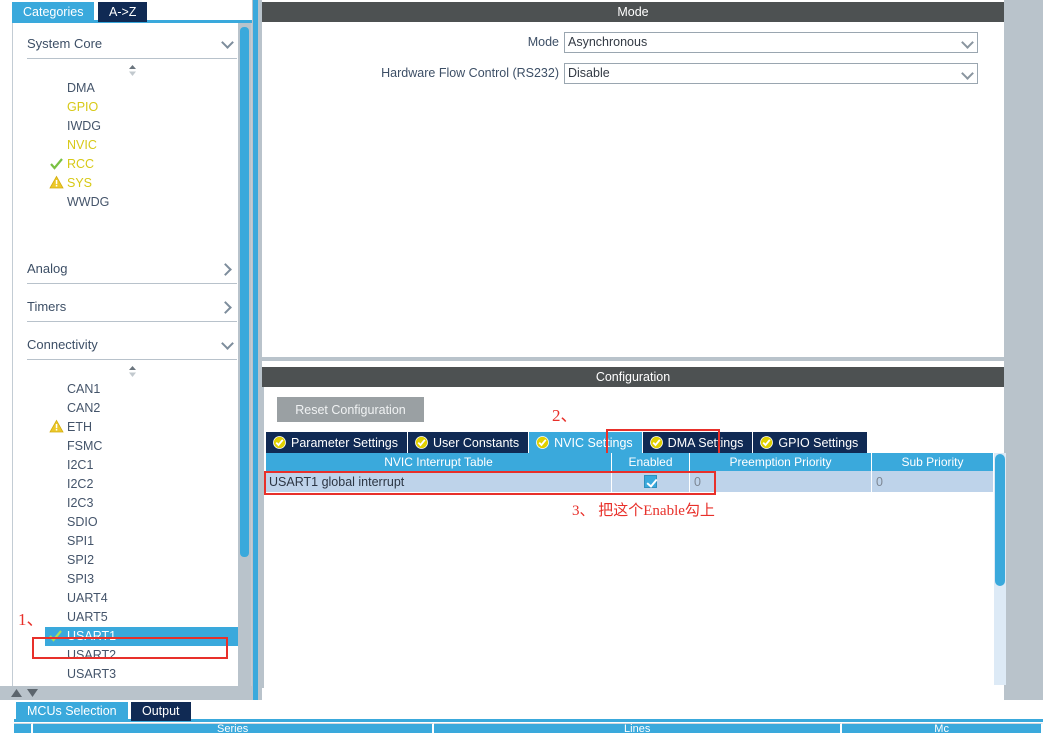 The width and height of the screenshot is (1043, 733). I want to click on sidebar-group-system-core: System Core, so click(132, 44).